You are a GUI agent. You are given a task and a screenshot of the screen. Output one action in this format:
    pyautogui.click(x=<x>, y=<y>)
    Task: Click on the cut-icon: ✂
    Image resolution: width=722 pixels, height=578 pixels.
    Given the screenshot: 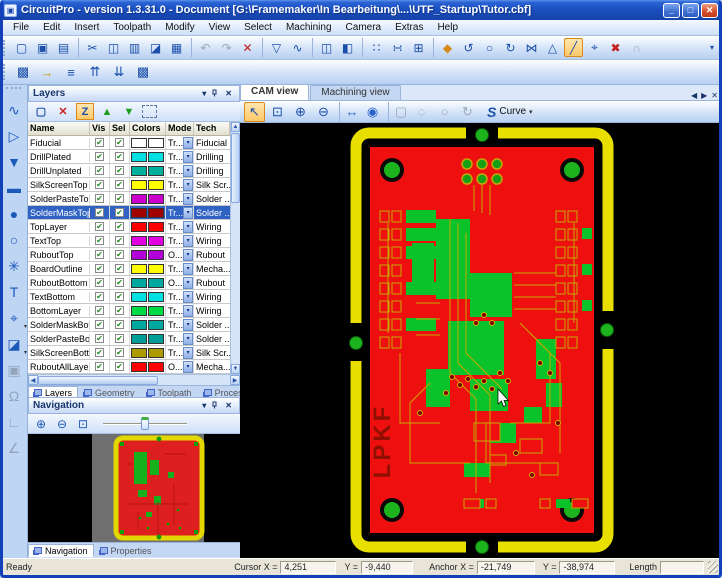 What is the action you would take?
    pyautogui.click(x=90, y=47)
    